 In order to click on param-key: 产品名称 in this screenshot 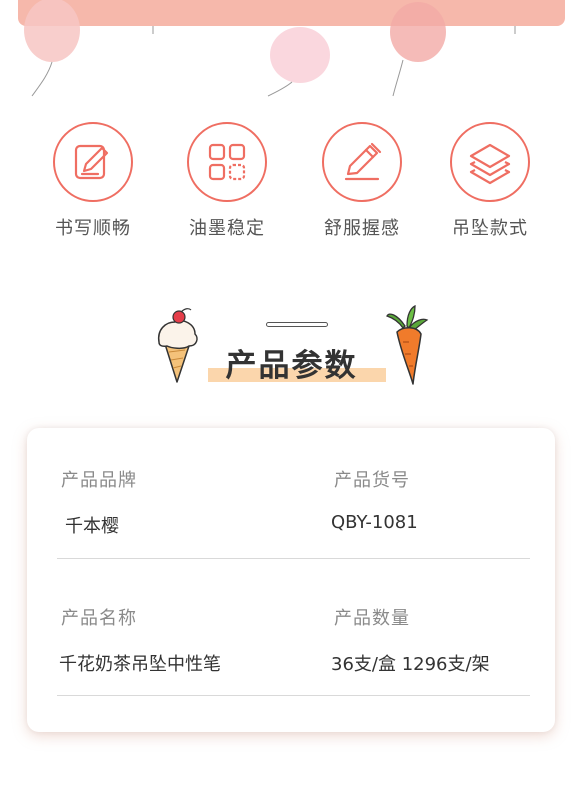, I will do `click(99, 618)`.